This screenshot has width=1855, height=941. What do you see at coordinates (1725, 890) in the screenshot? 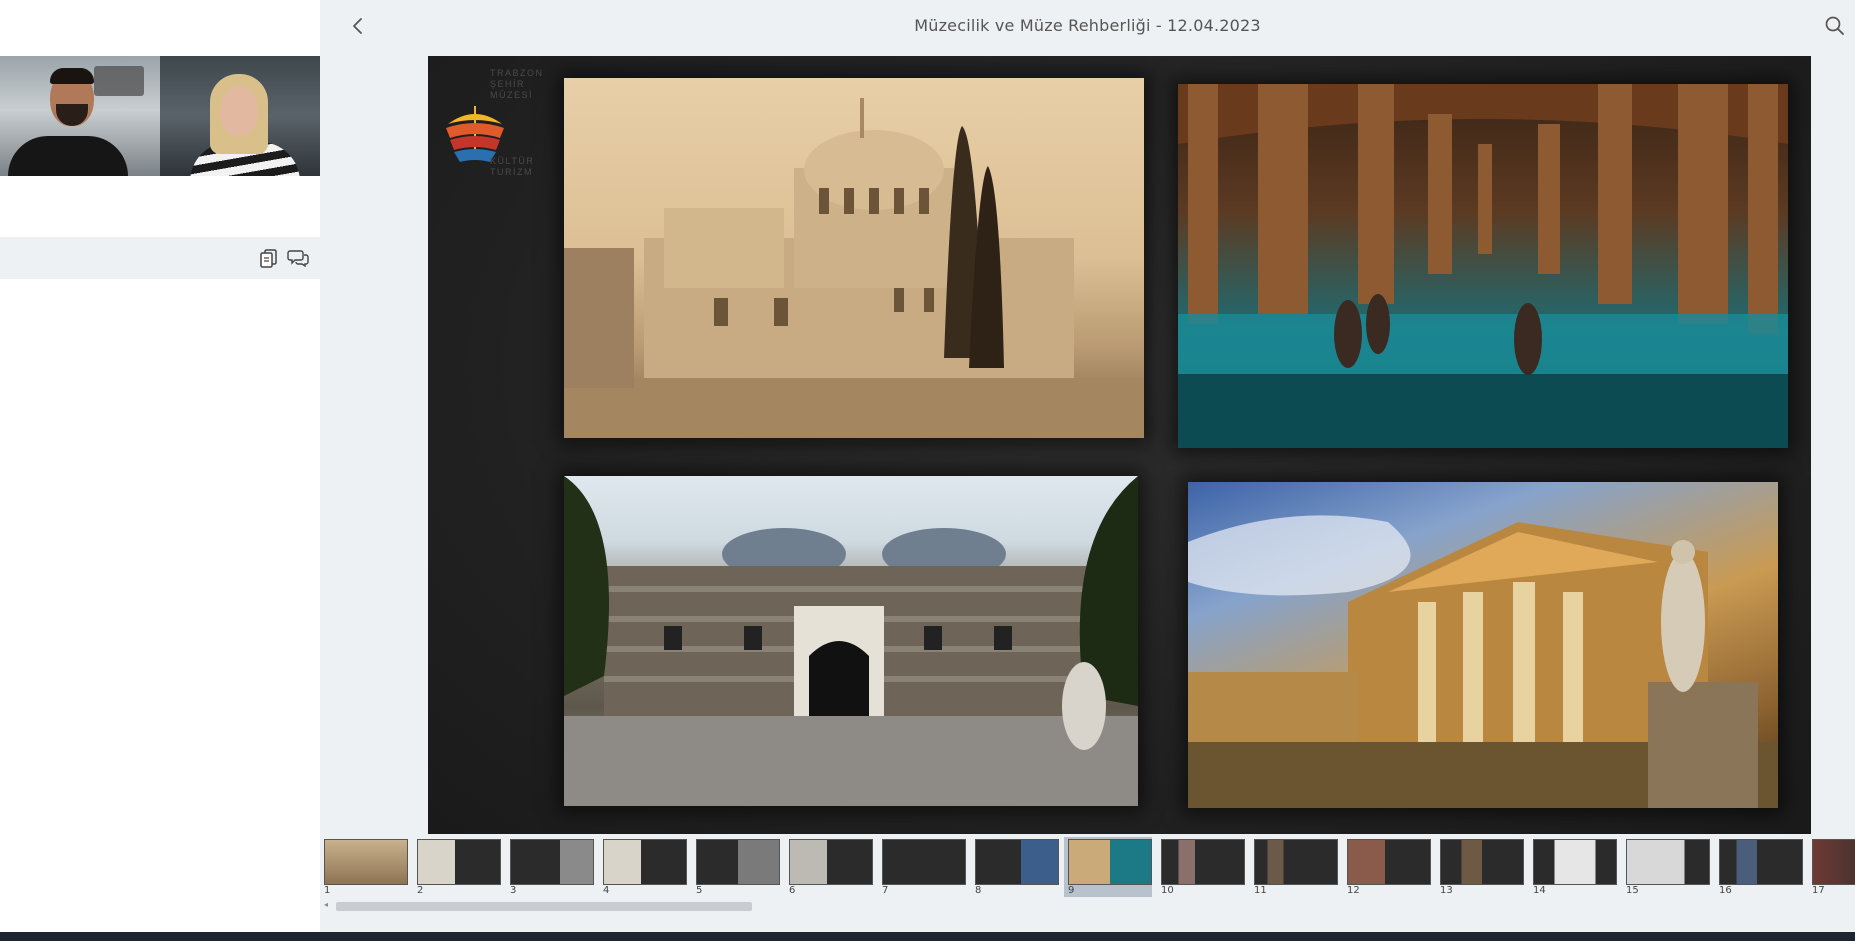
I see `thumbnail-number: 16` at bounding box center [1725, 890].